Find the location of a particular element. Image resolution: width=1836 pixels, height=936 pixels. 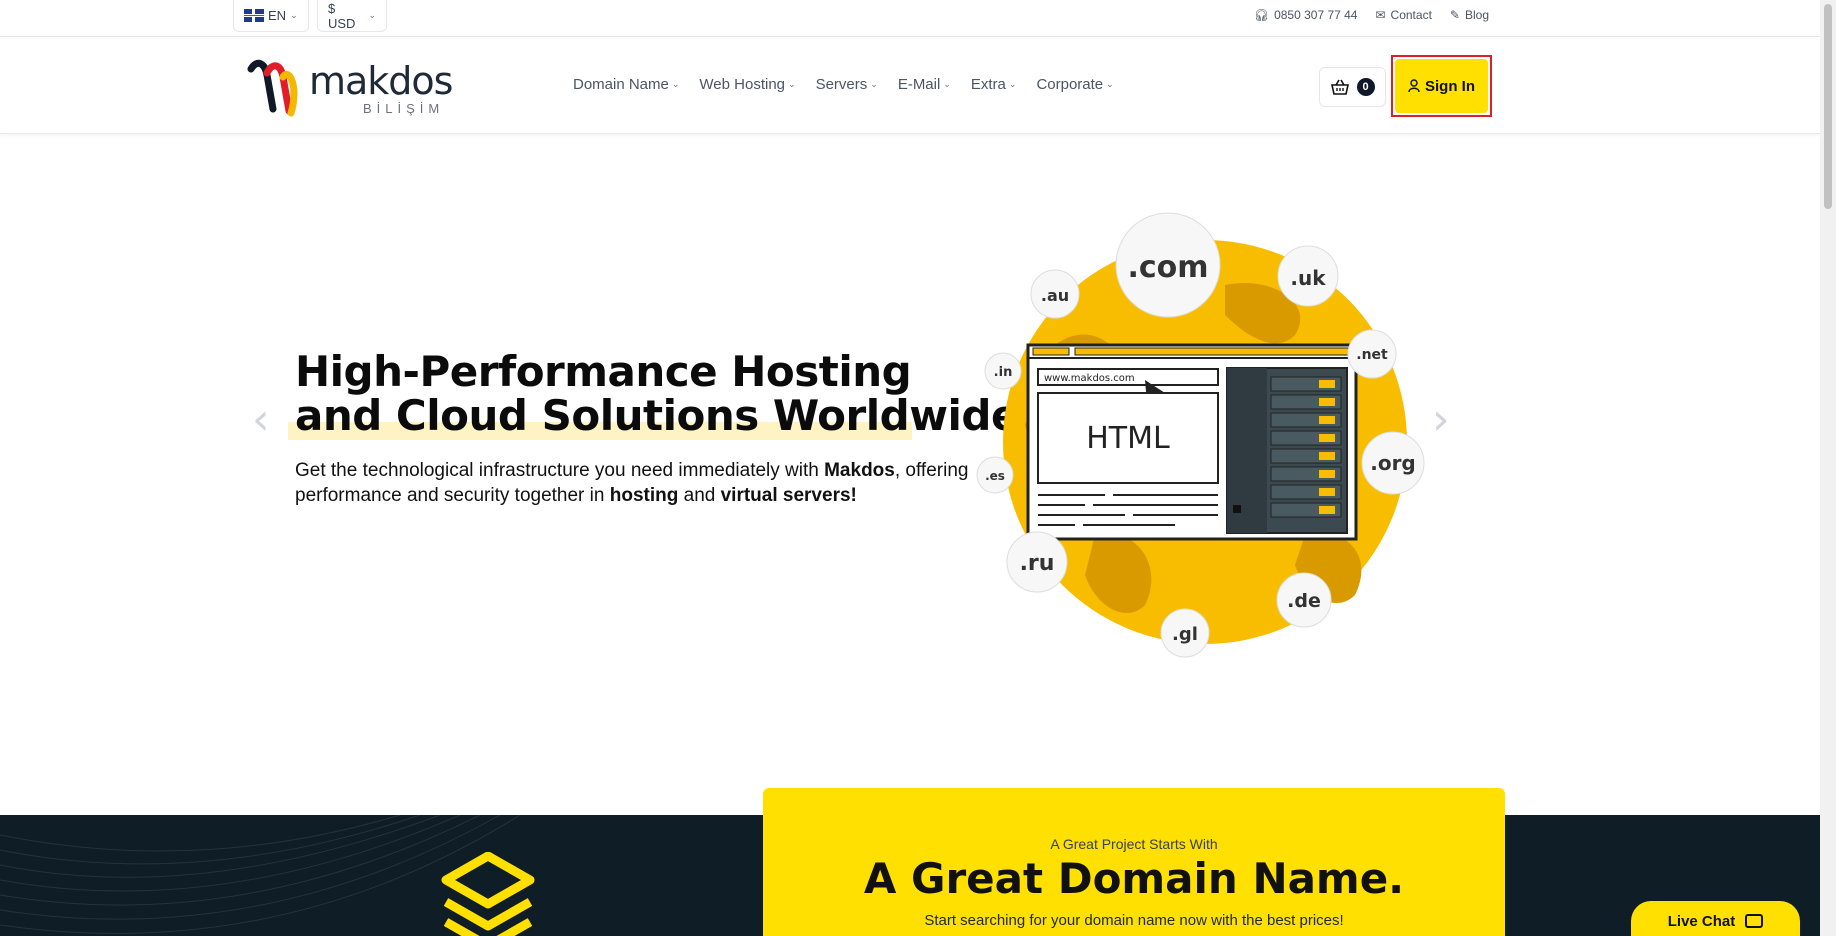

scrollbar-thumb is located at coordinates (1828, 106).